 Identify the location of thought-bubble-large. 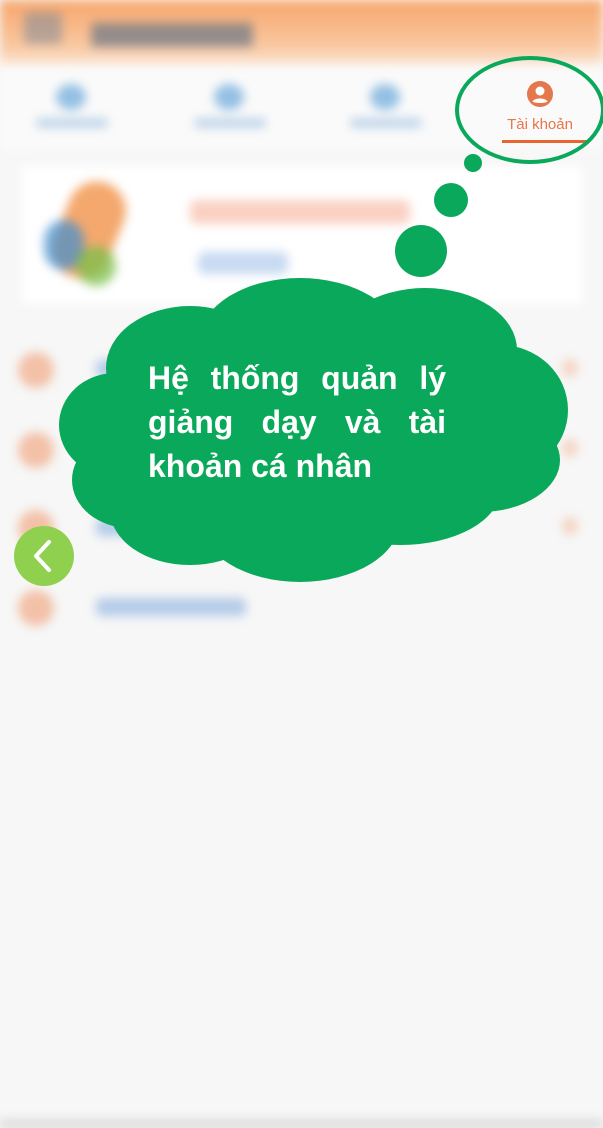
(421, 251).